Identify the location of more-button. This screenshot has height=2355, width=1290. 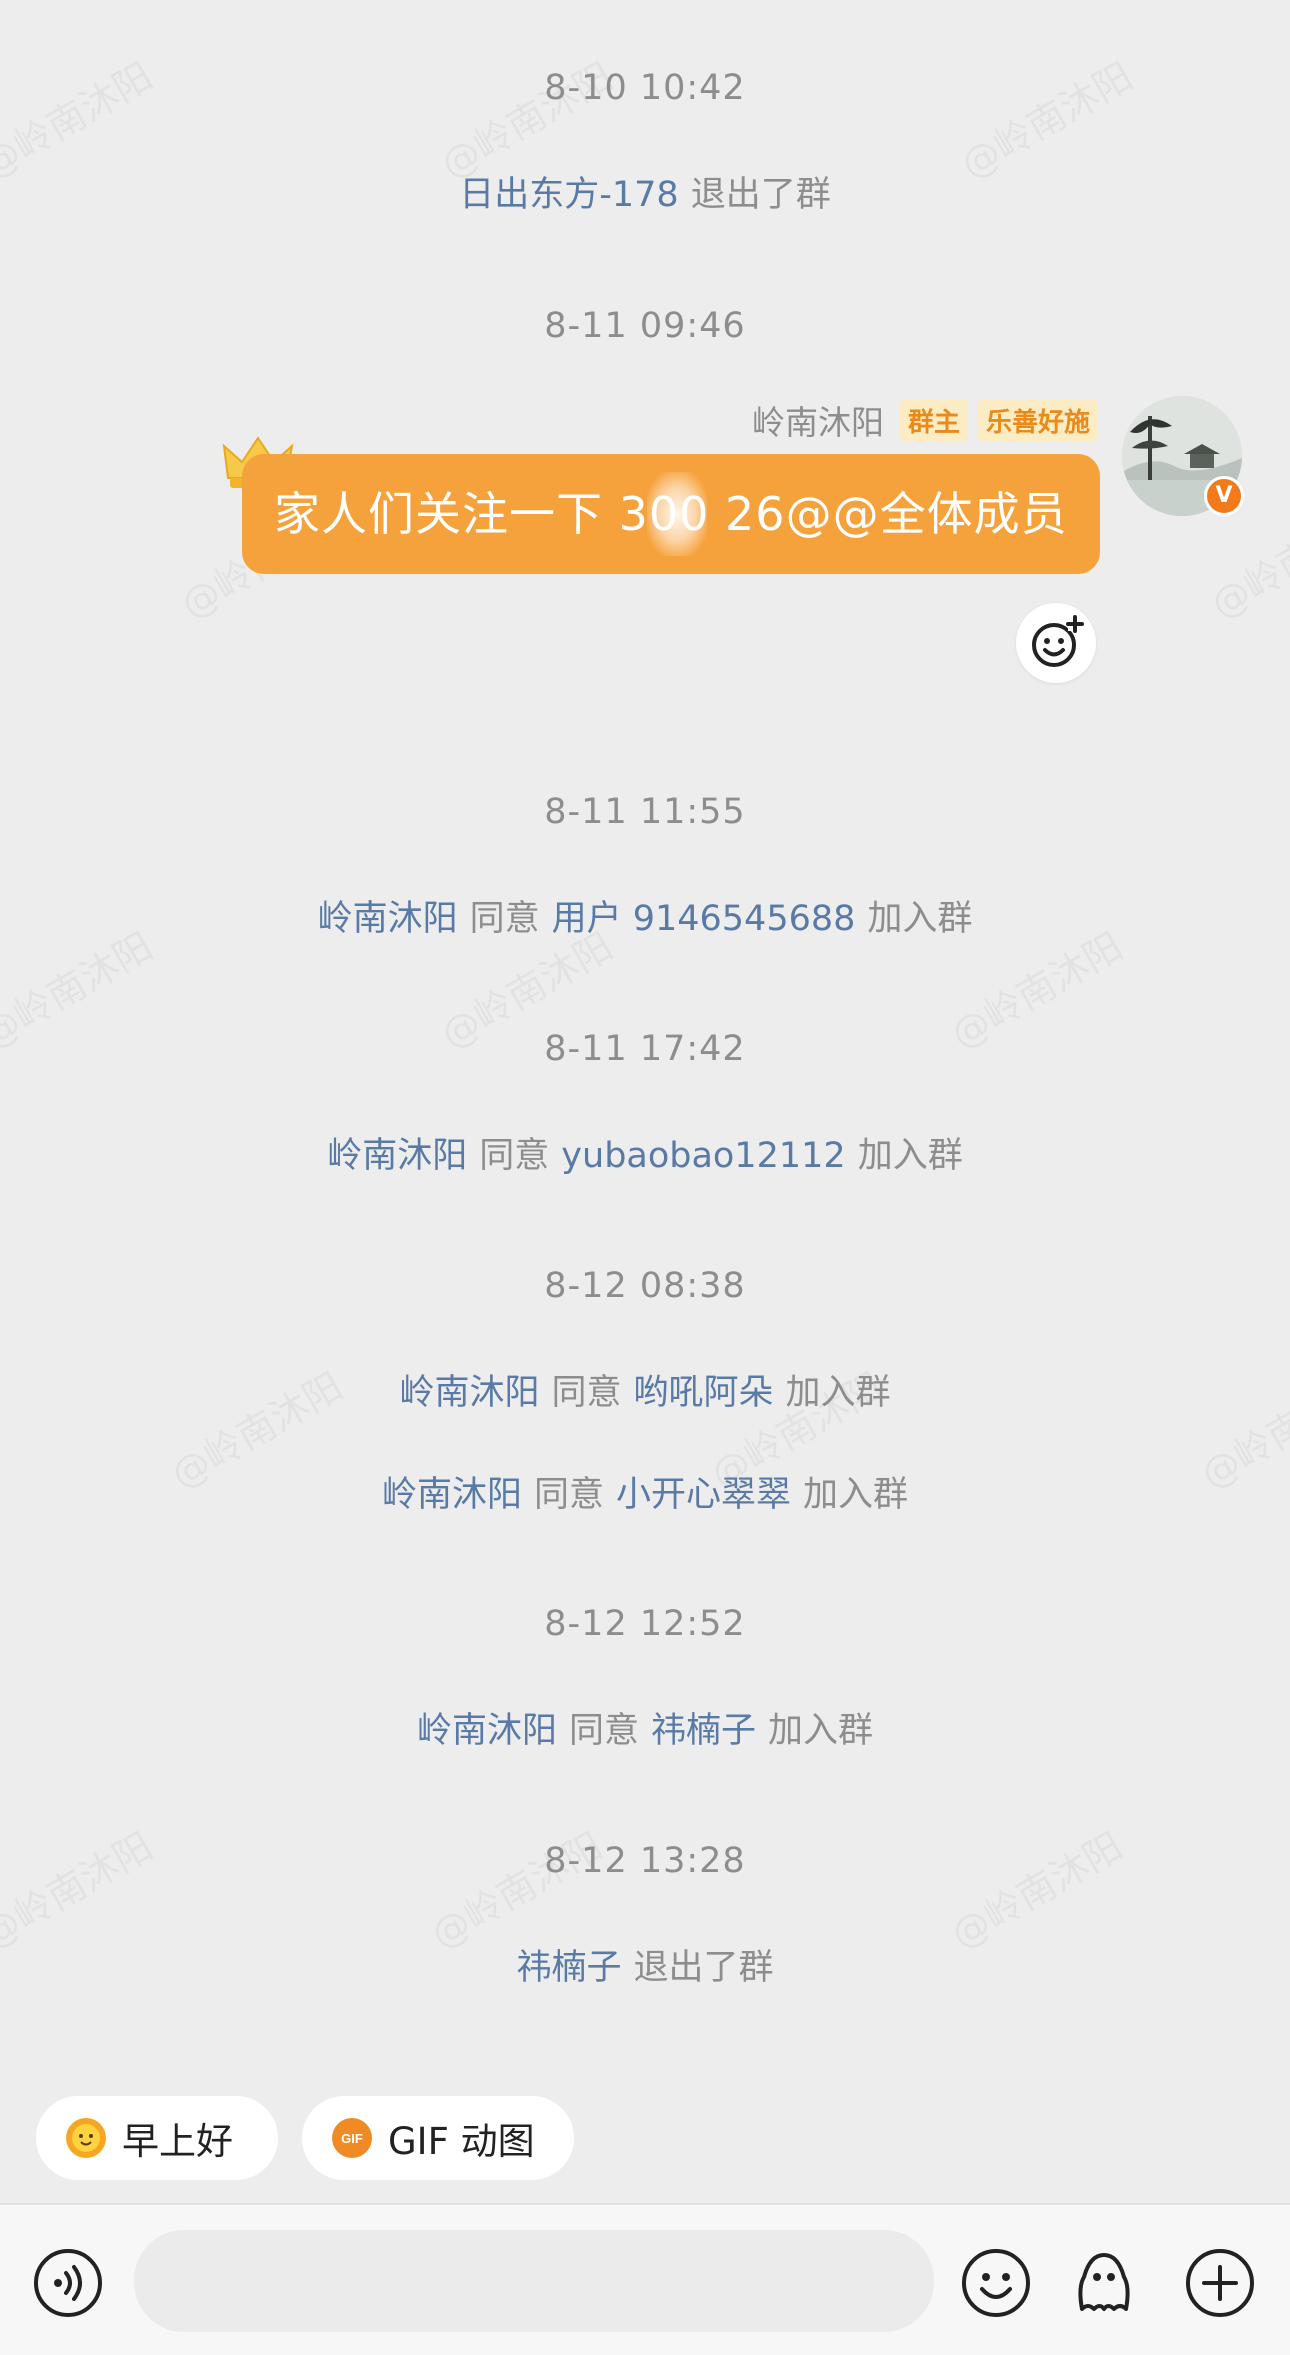
(1220, 2283).